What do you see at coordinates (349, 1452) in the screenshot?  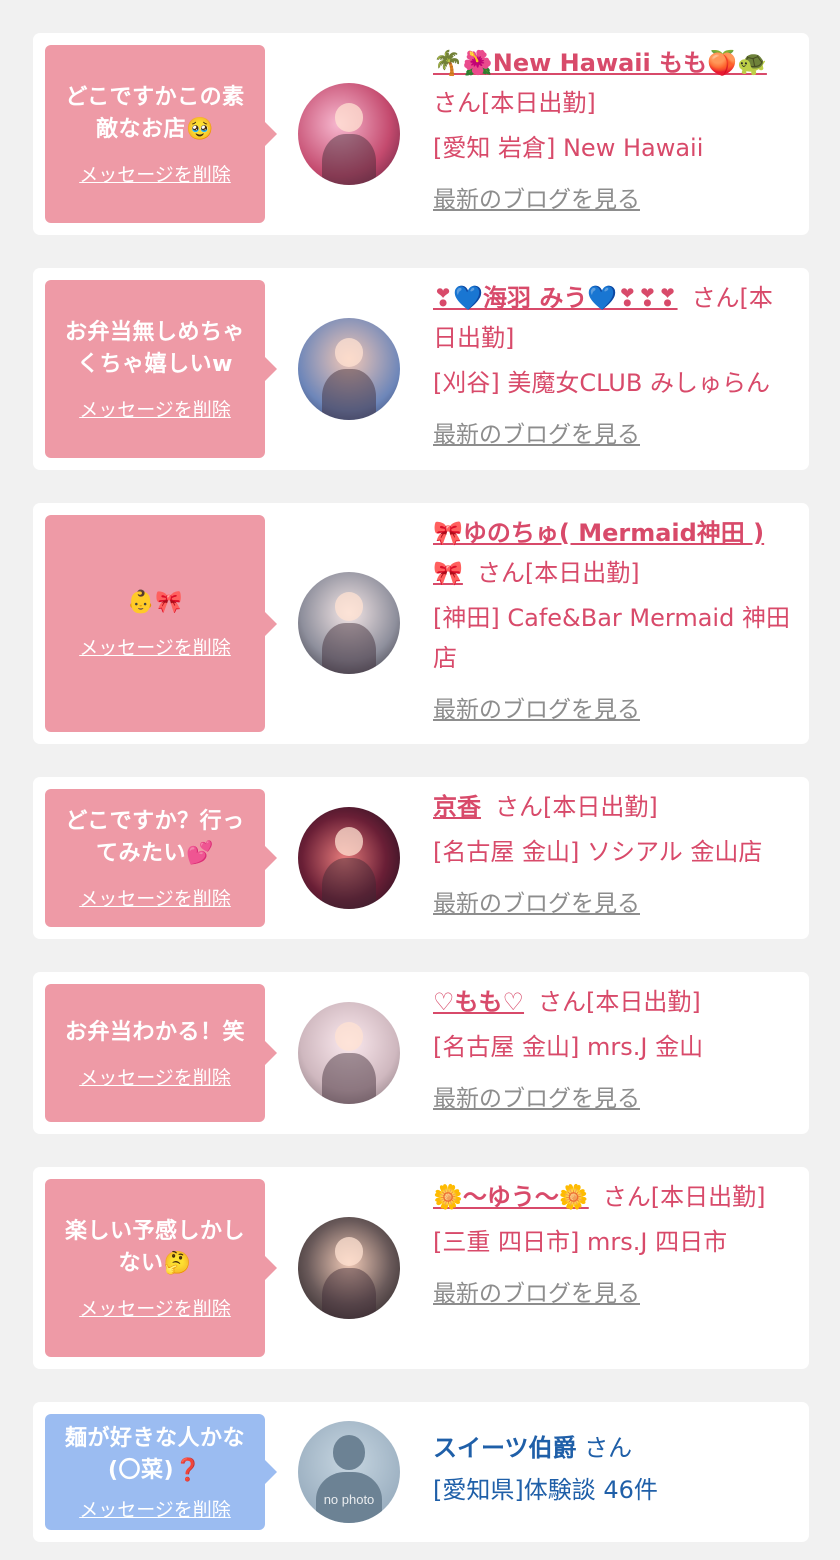 I see `person-silhouette-icon` at bounding box center [349, 1452].